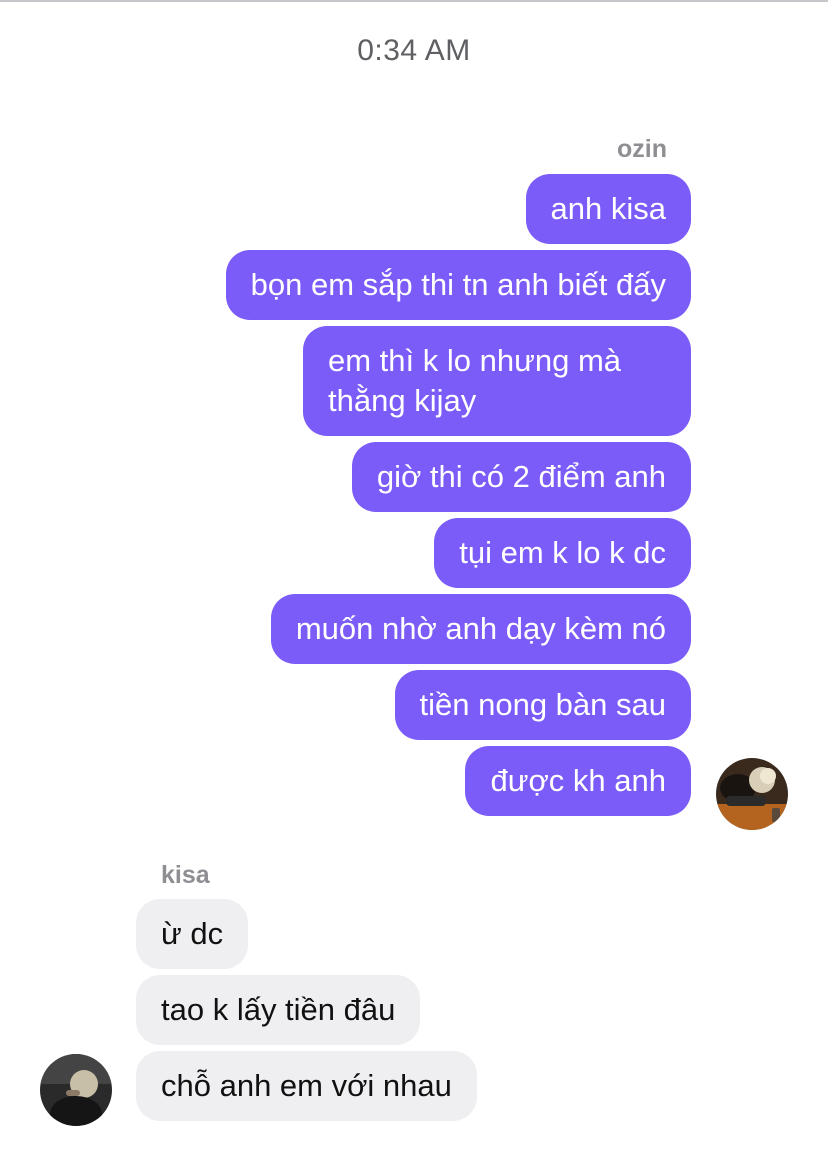  What do you see at coordinates (185, 875) in the screenshot?
I see `sender-name-kisa: kisa` at bounding box center [185, 875].